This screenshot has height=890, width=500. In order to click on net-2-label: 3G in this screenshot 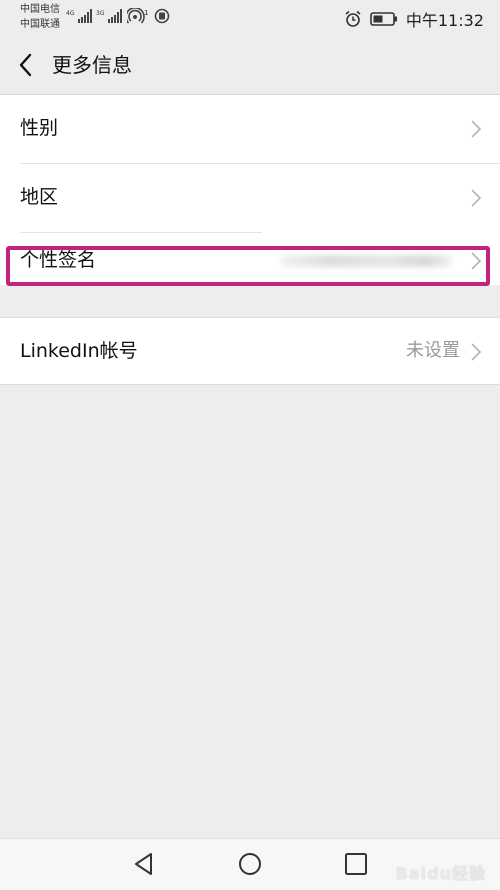, I will do `click(100, 13)`.